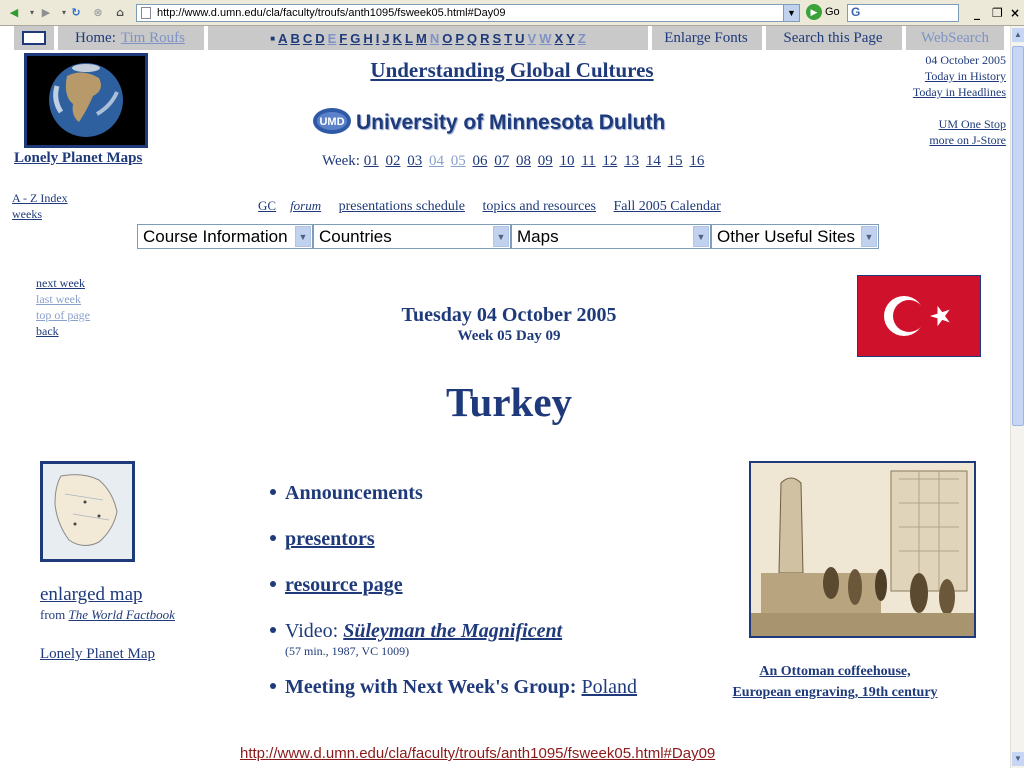 Image resolution: width=1024 pixels, height=768 pixels. I want to click on poland-link: Poland, so click(609, 687).